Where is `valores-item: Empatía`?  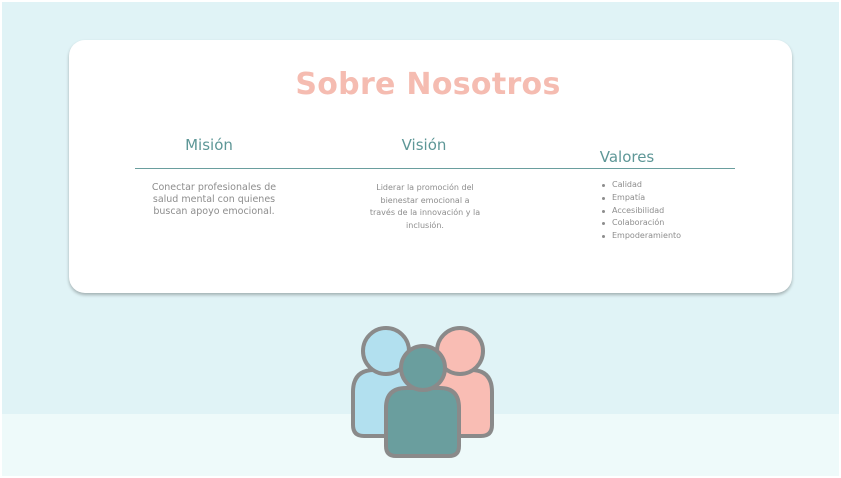 valores-item: Empatía is located at coordinates (677, 198).